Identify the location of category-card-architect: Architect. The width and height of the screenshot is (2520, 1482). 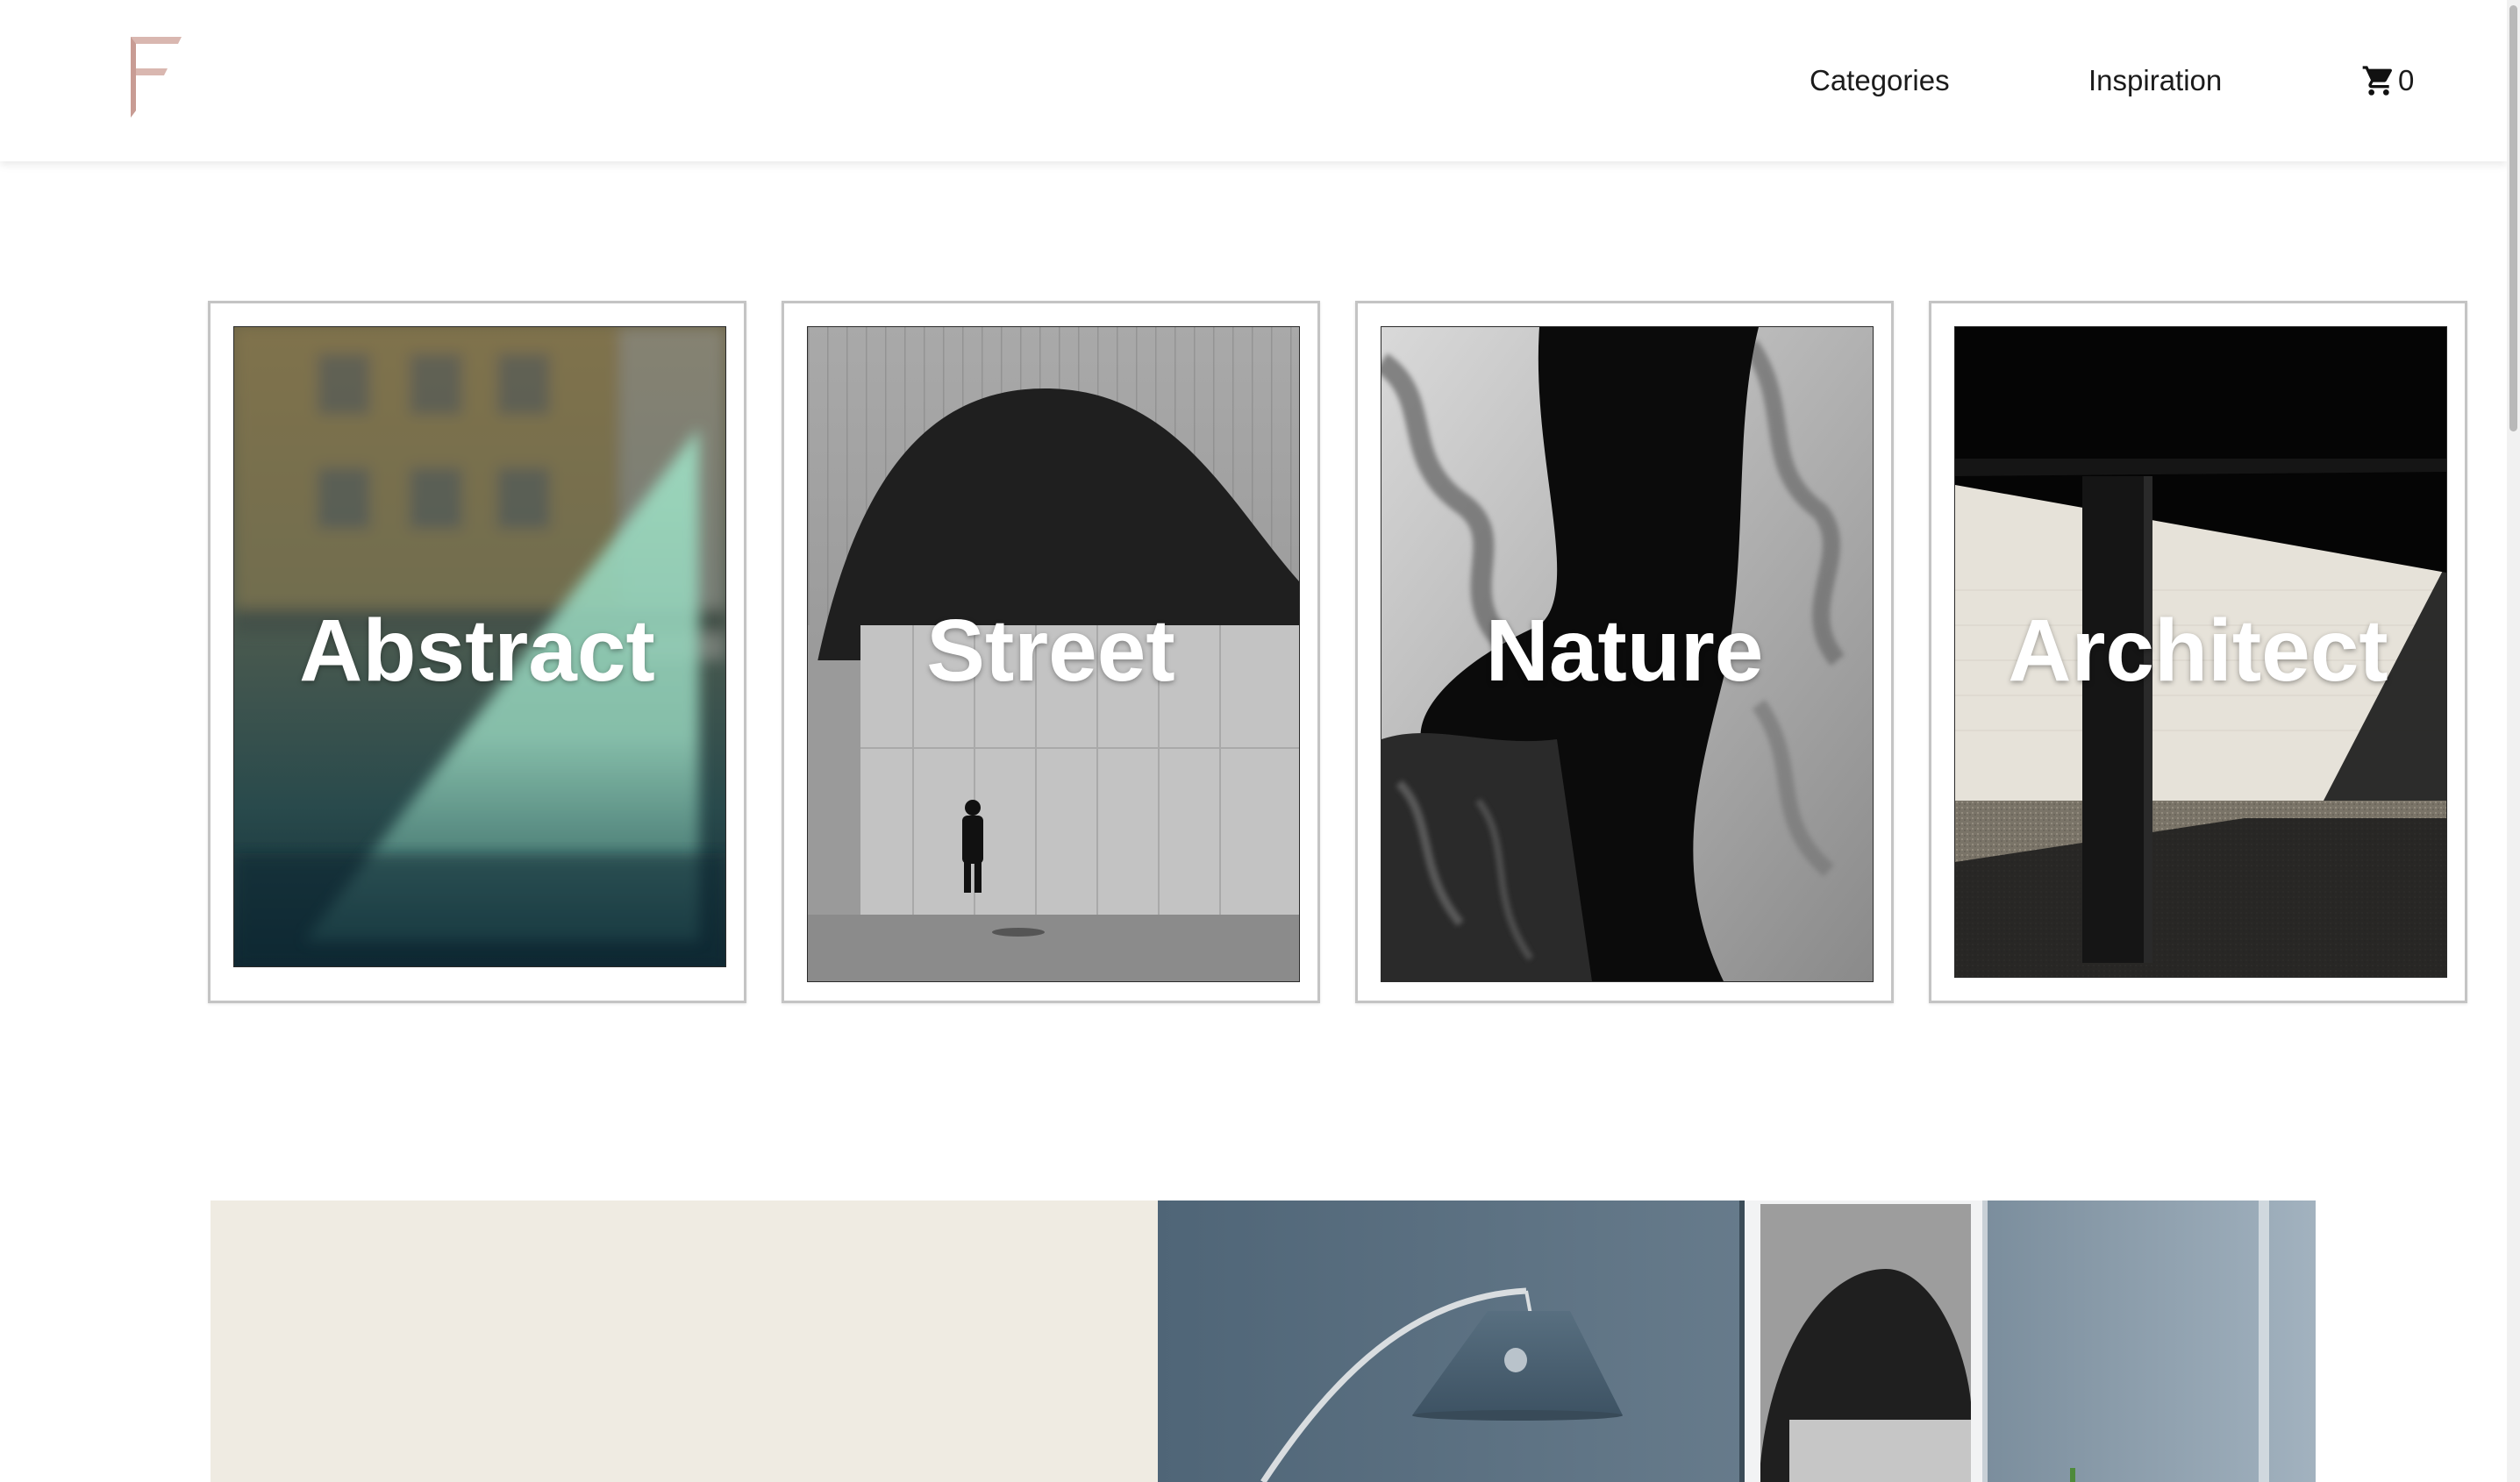
(2198, 652).